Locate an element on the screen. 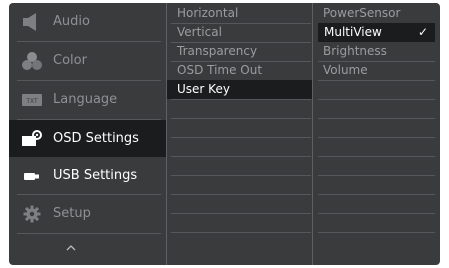 The width and height of the screenshot is (449, 268). option-powersensor: PowerSensor is located at coordinates (376, 13).